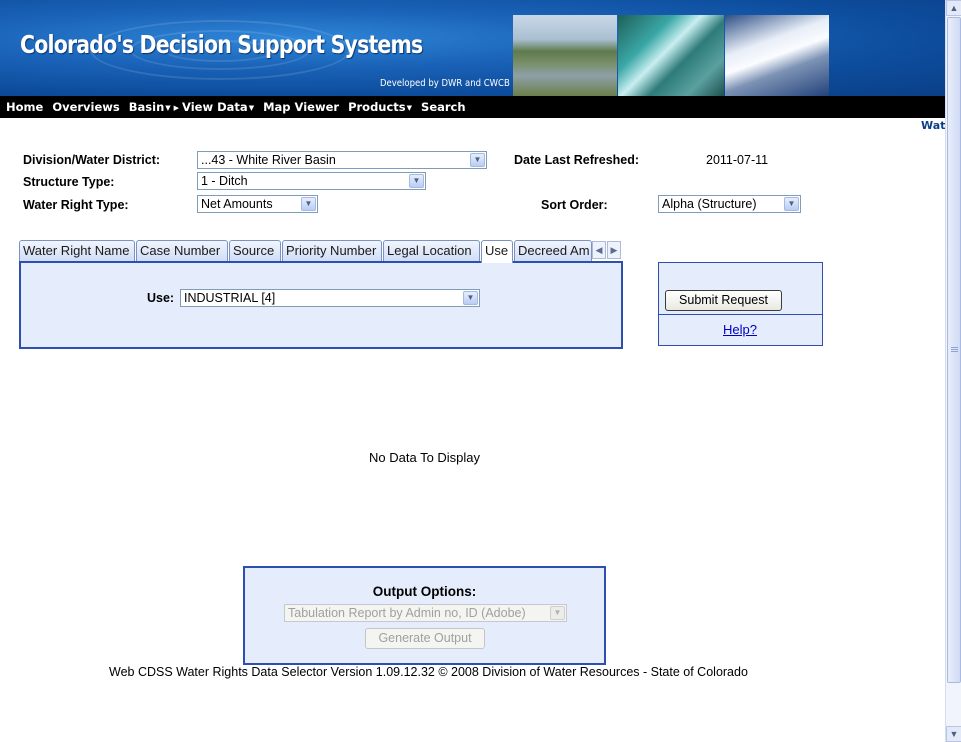  I want to click on division-select: ...43 - White River Basin ▼, so click(342, 160).